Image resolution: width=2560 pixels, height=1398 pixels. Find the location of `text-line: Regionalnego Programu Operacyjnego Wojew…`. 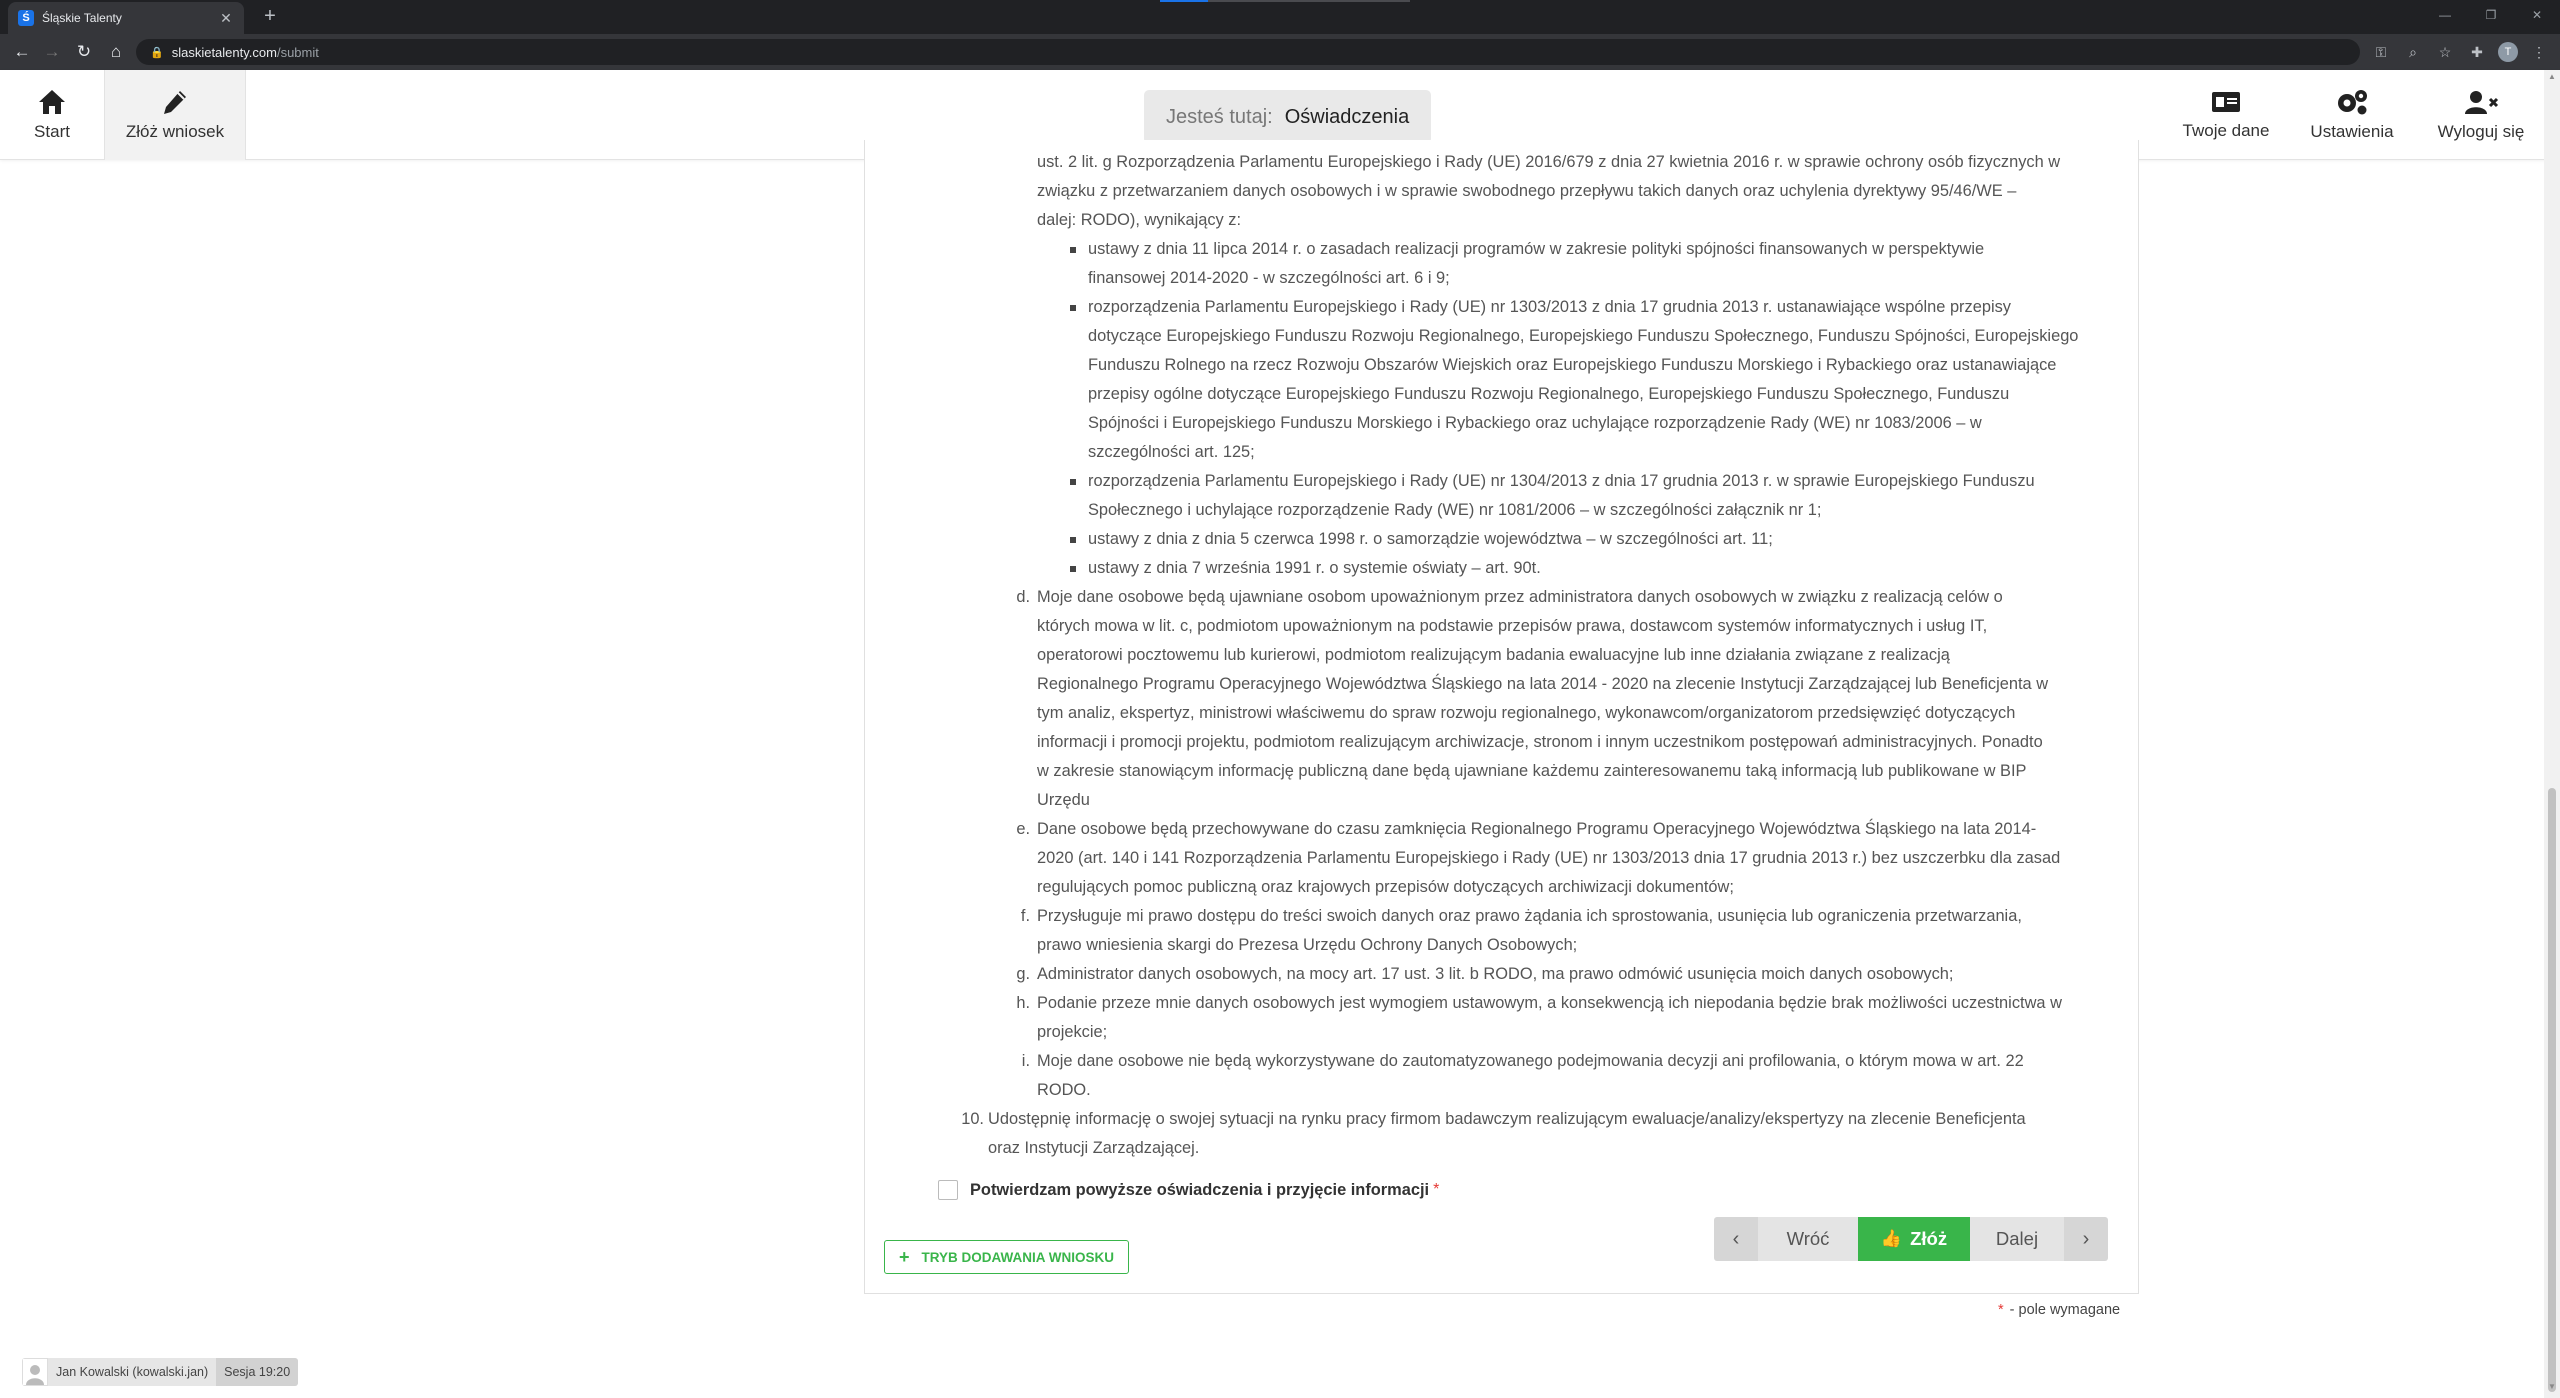

text-line: Regionalnego Programu Operacyjnego Wojew… is located at coordinates (1543, 684).